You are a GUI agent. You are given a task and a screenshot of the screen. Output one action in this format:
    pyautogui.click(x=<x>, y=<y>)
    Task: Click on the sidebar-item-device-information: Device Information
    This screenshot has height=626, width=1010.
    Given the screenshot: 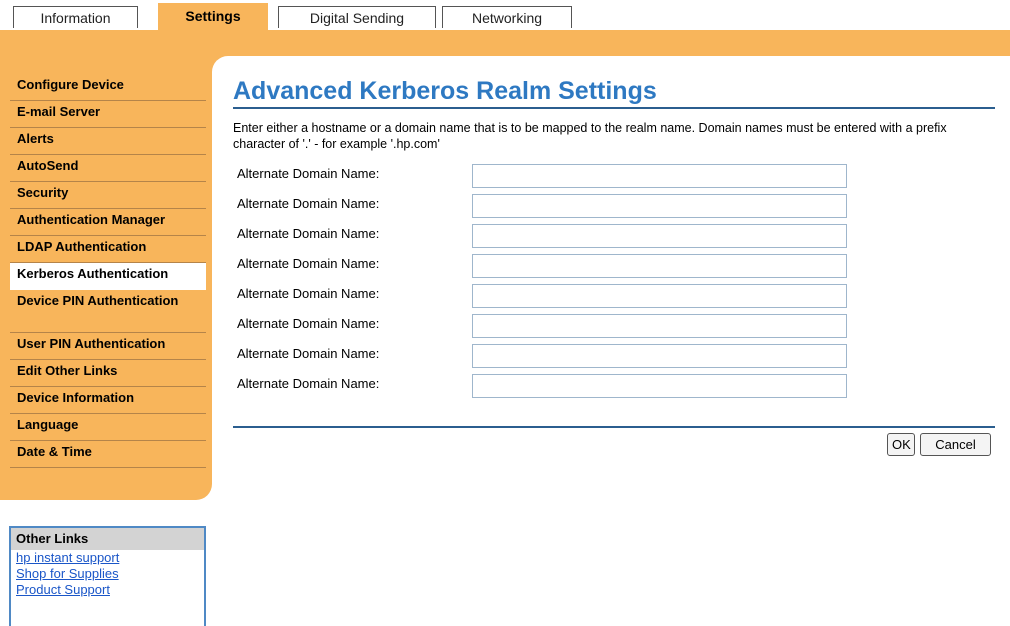 What is the action you would take?
    pyautogui.click(x=108, y=400)
    